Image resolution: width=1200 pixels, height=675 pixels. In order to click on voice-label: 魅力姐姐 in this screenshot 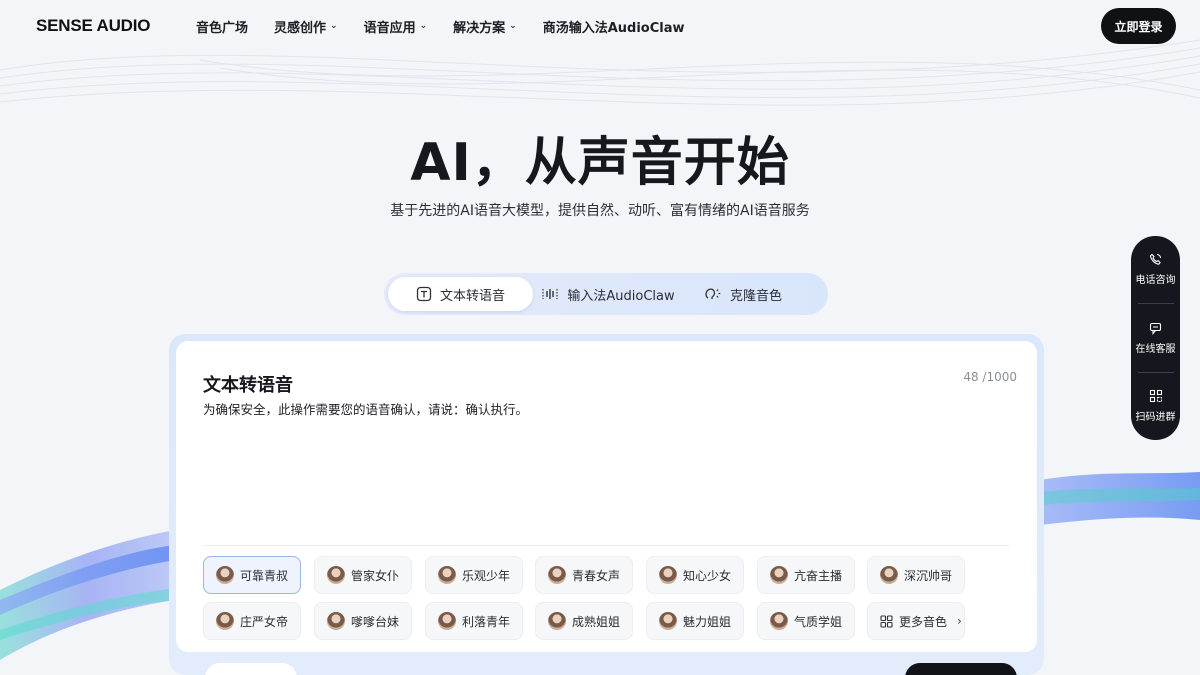, I will do `click(707, 621)`.